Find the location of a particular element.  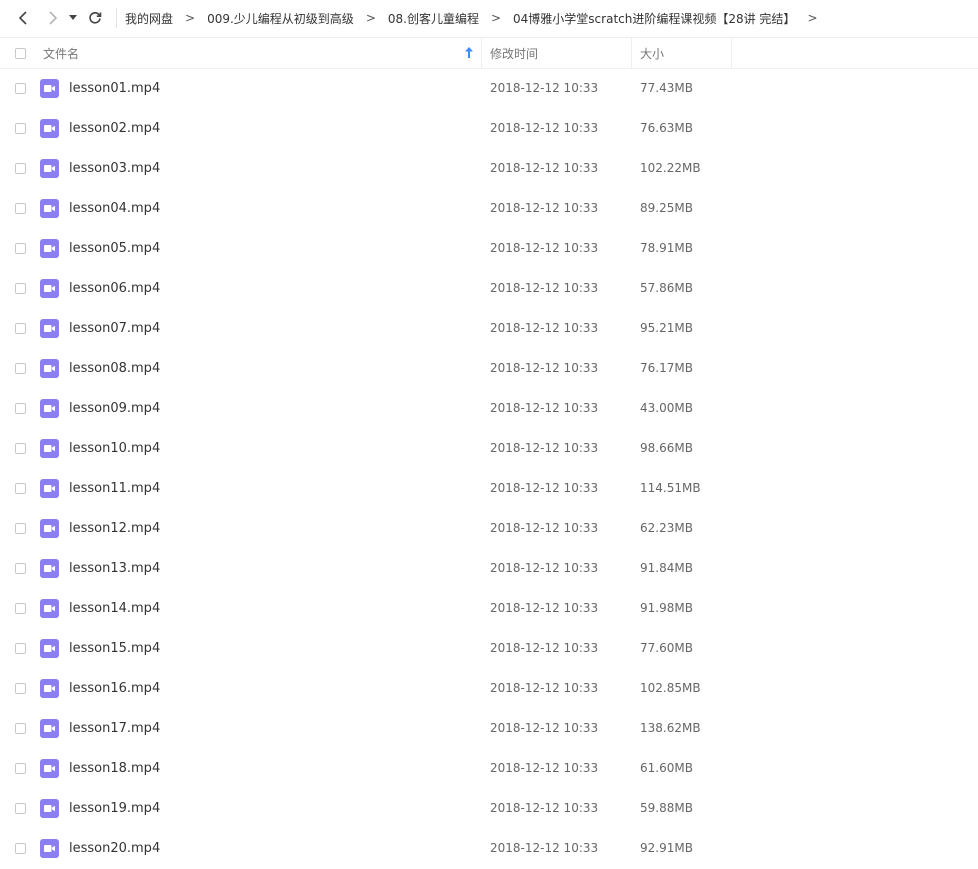

file-row: lesson12.mp4 2018-12-12 10:33 62.23MB is located at coordinates (489, 528).